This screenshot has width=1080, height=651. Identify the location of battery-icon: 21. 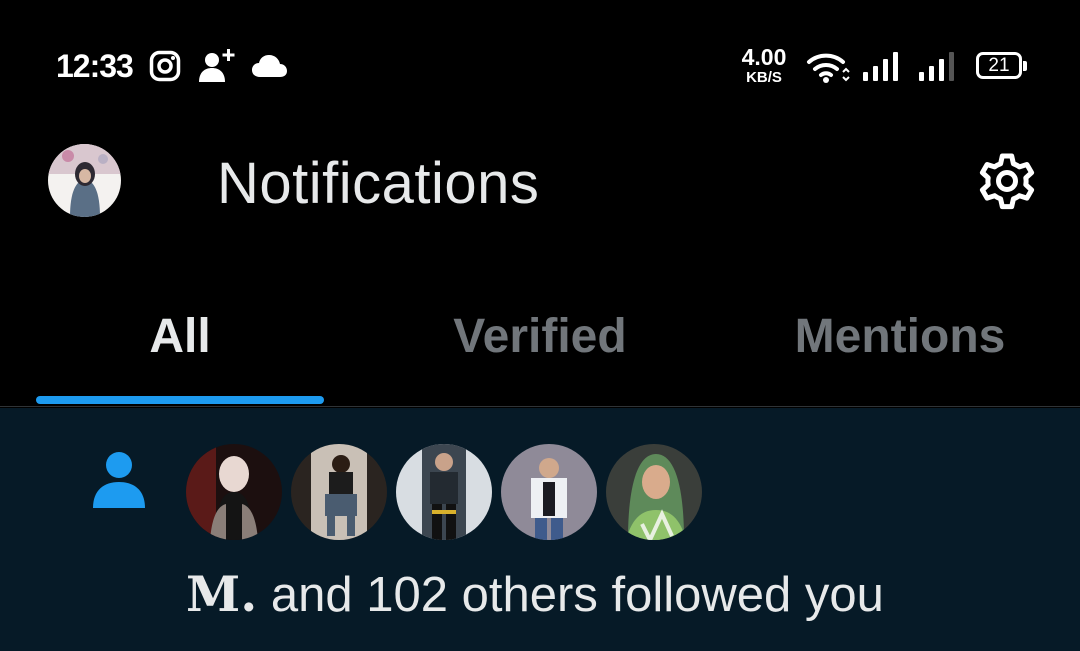
(1001, 65).